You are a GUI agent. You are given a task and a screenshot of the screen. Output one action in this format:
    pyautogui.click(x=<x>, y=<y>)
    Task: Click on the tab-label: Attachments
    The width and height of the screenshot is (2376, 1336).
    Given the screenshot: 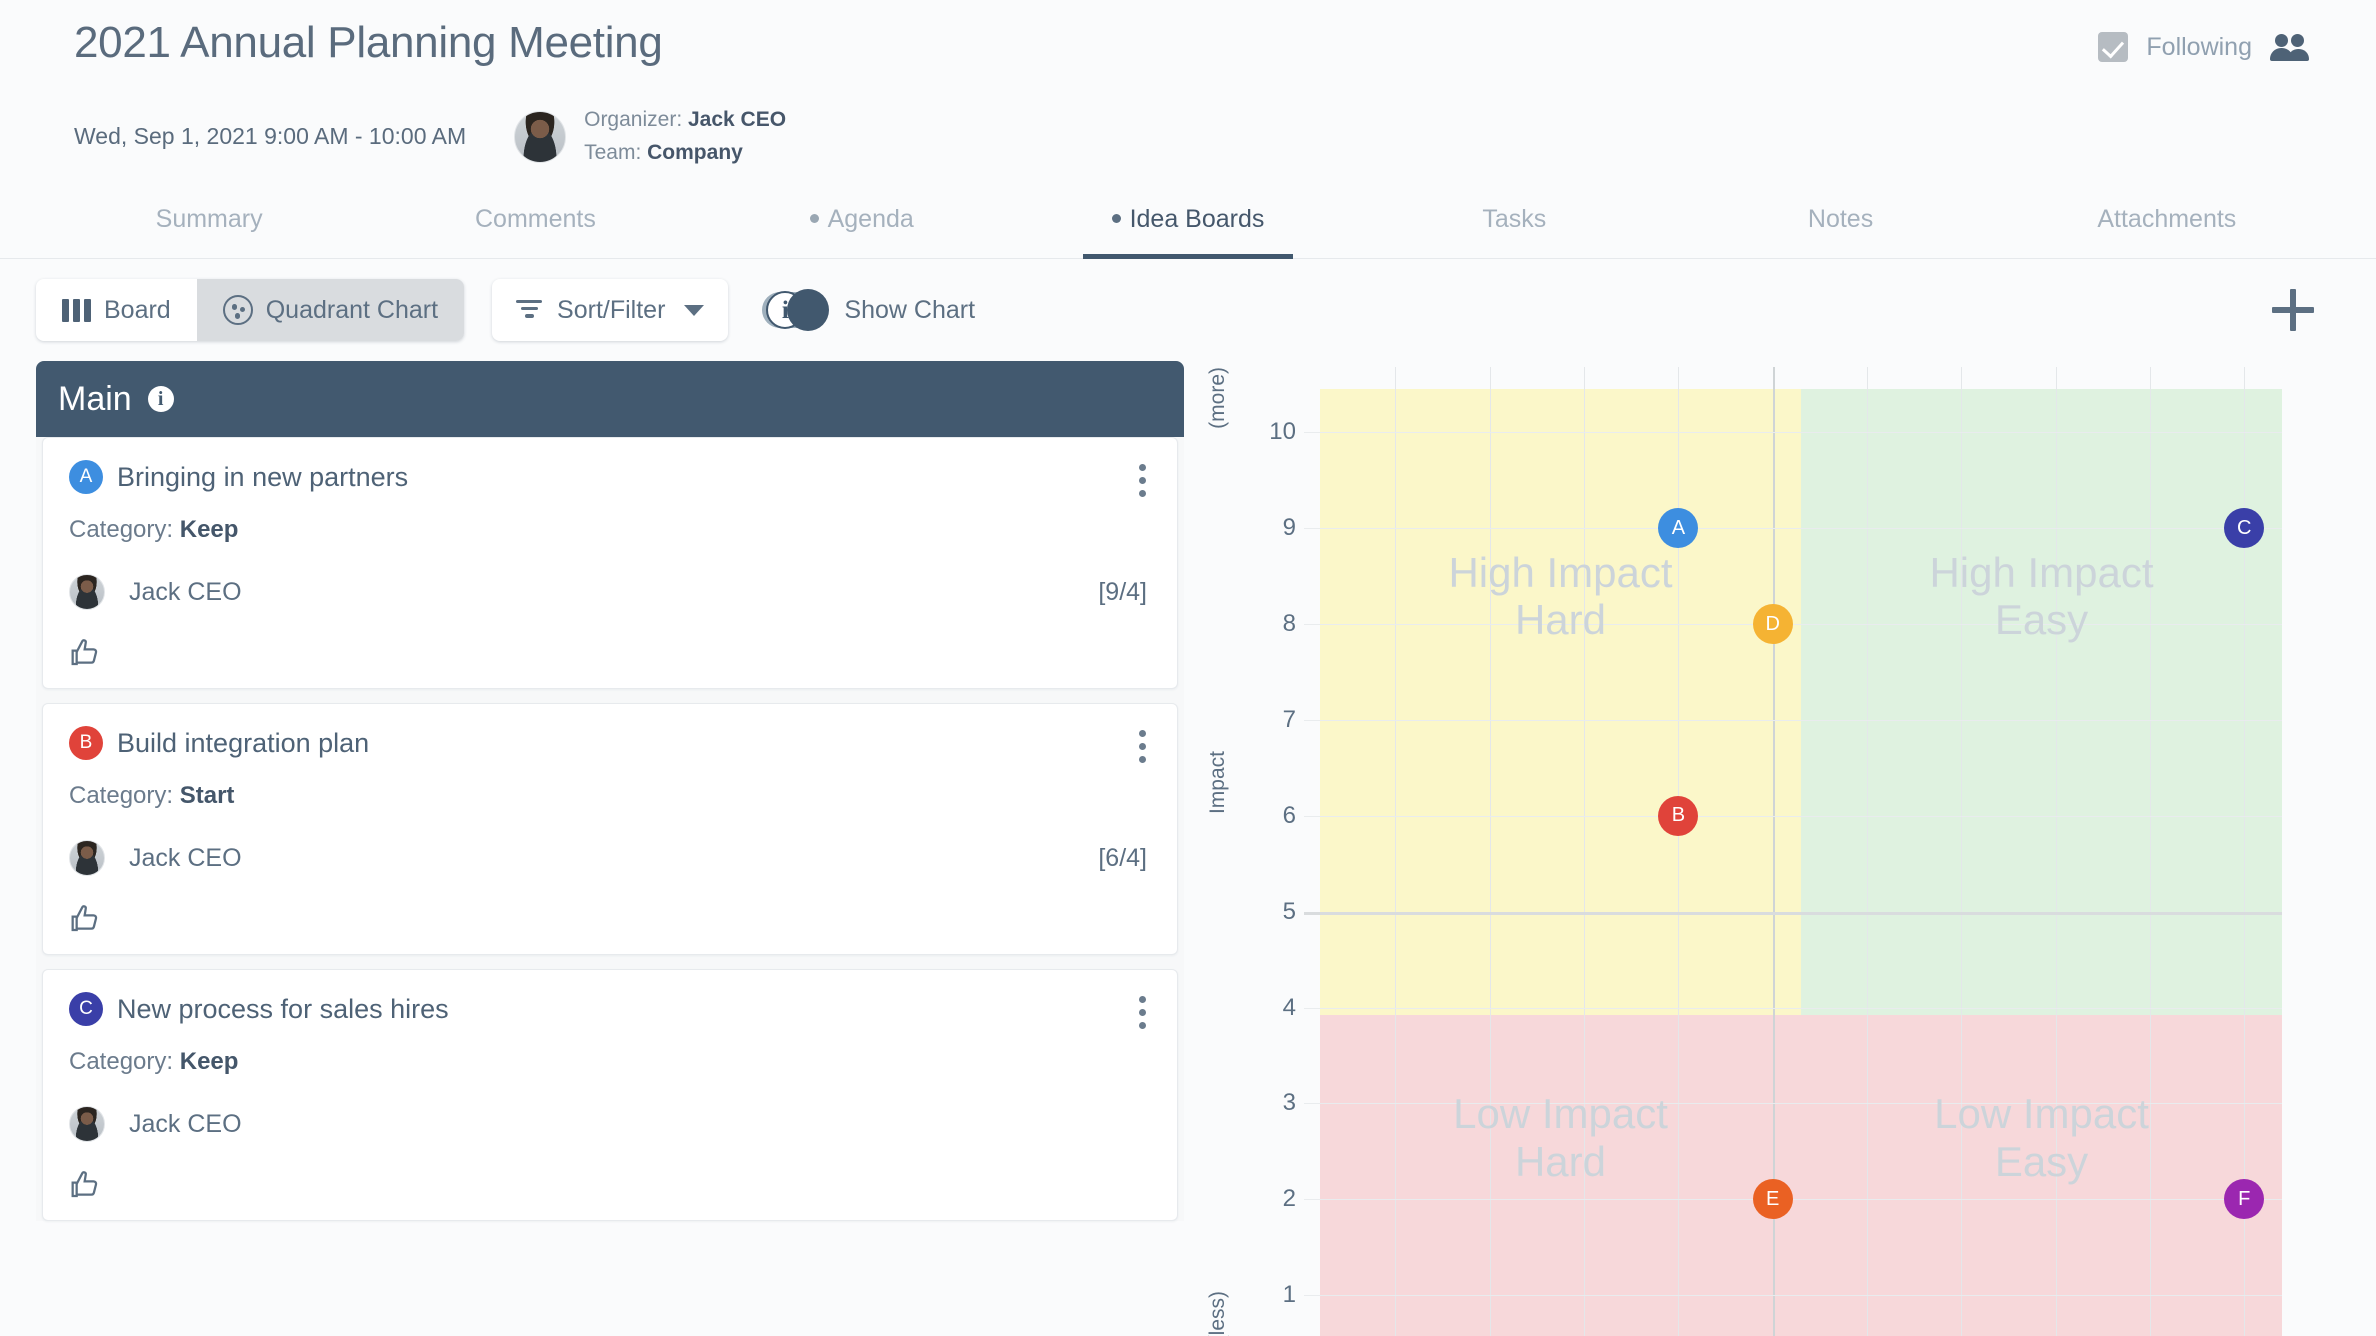 What is the action you would take?
    pyautogui.click(x=2167, y=219)
    